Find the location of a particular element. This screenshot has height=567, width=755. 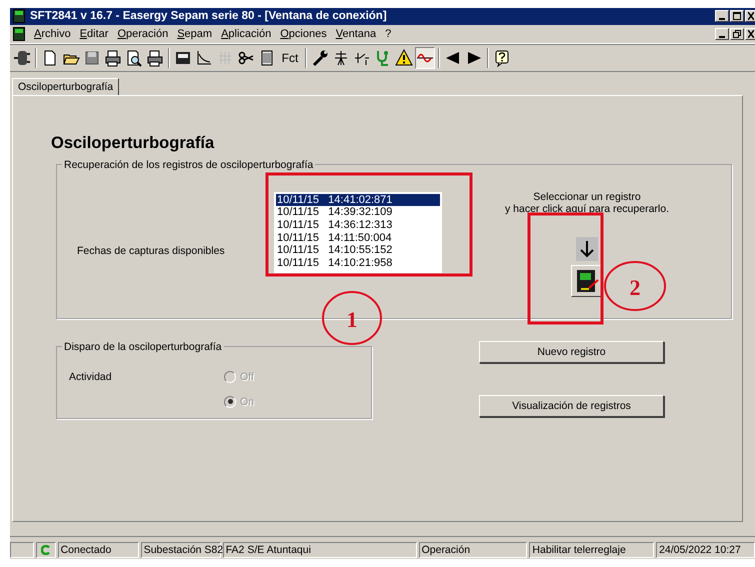

status-text: 24/05/2022 10:27 is located at coordinates (705, 550).